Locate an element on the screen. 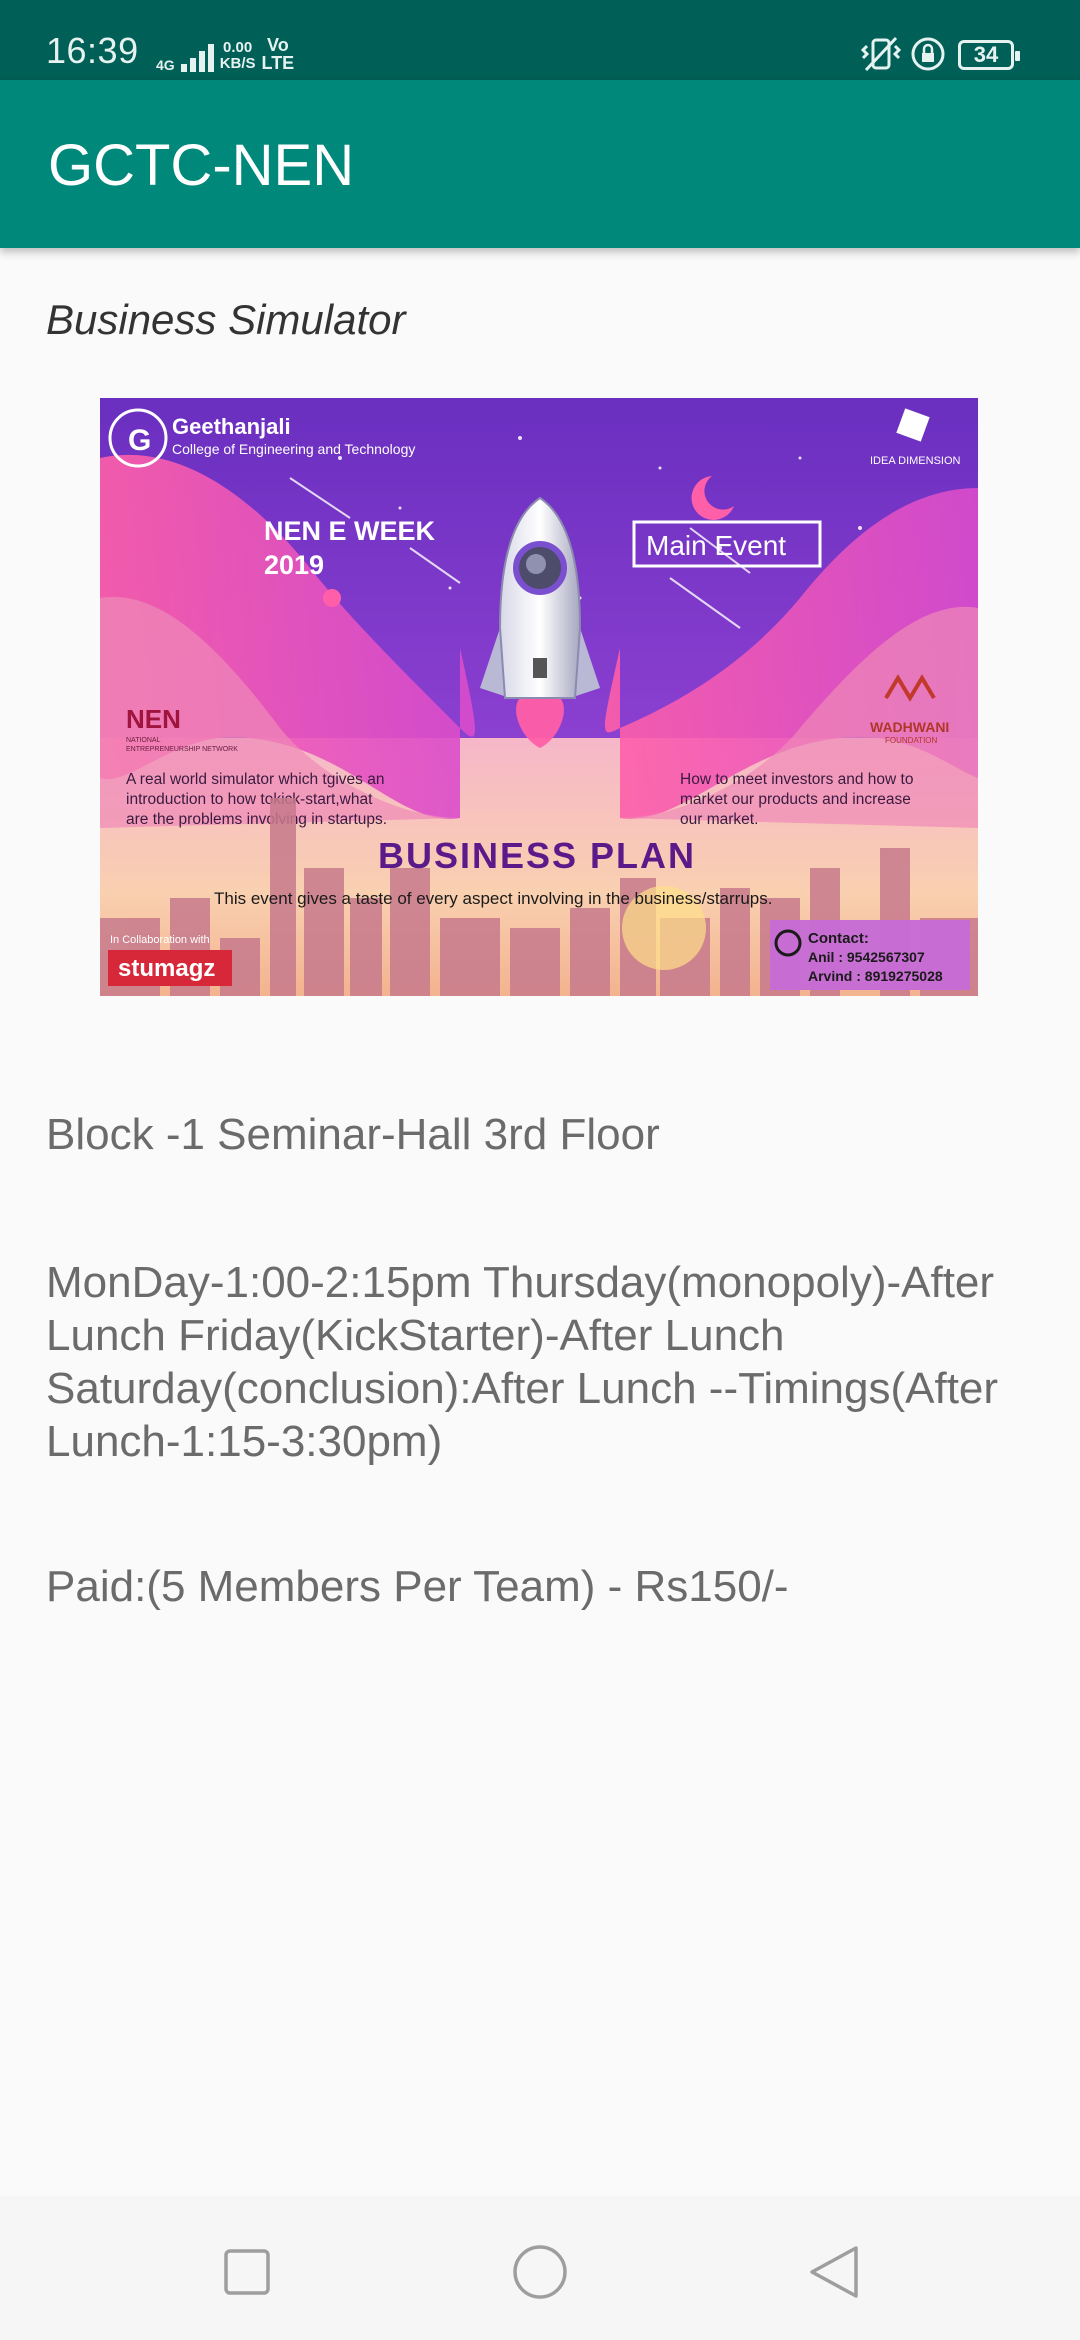  poster-left-desc-3: are the problems involving in startups. is located at coordinates (256, 819).